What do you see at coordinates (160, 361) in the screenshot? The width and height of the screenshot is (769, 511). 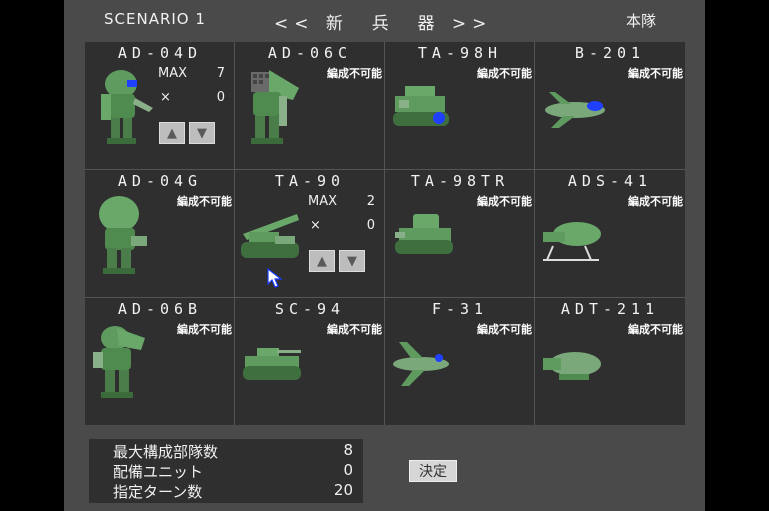 I see `unit-cell-ad-06b: AD-06B 編成不可能` at bounding box center [160, 361].